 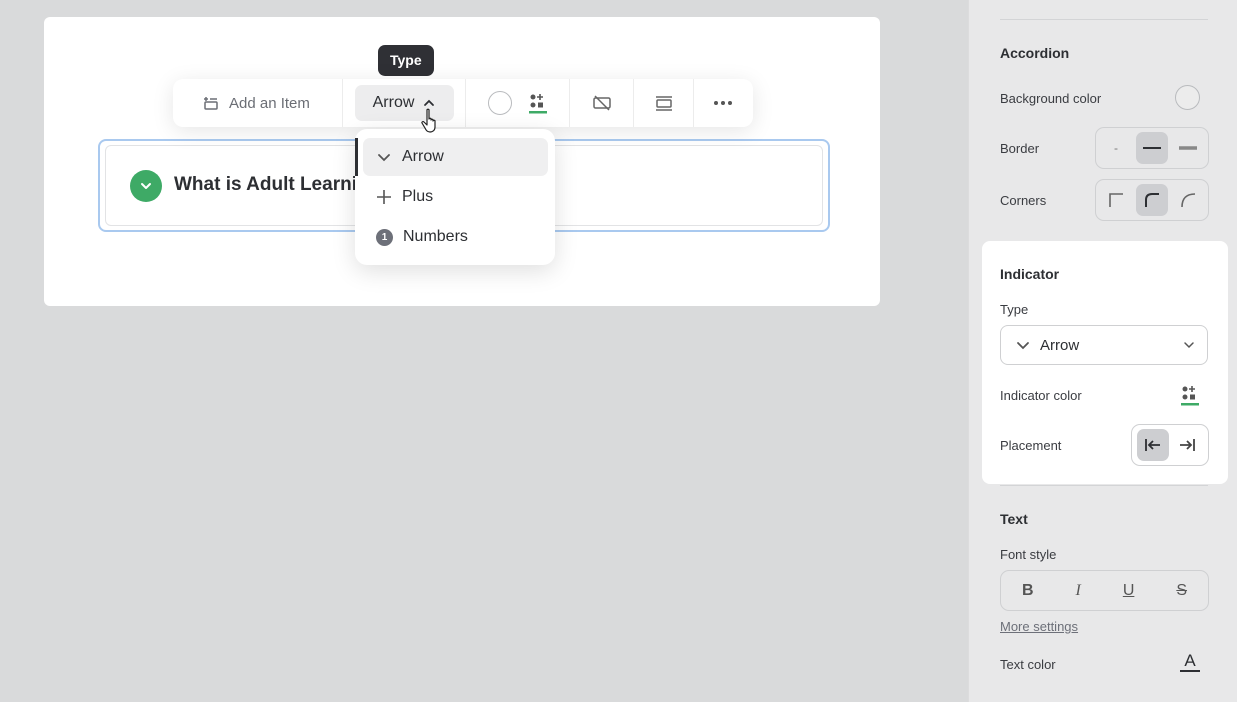 I want to click on accordion-indicator, so click(x=146, y=186).